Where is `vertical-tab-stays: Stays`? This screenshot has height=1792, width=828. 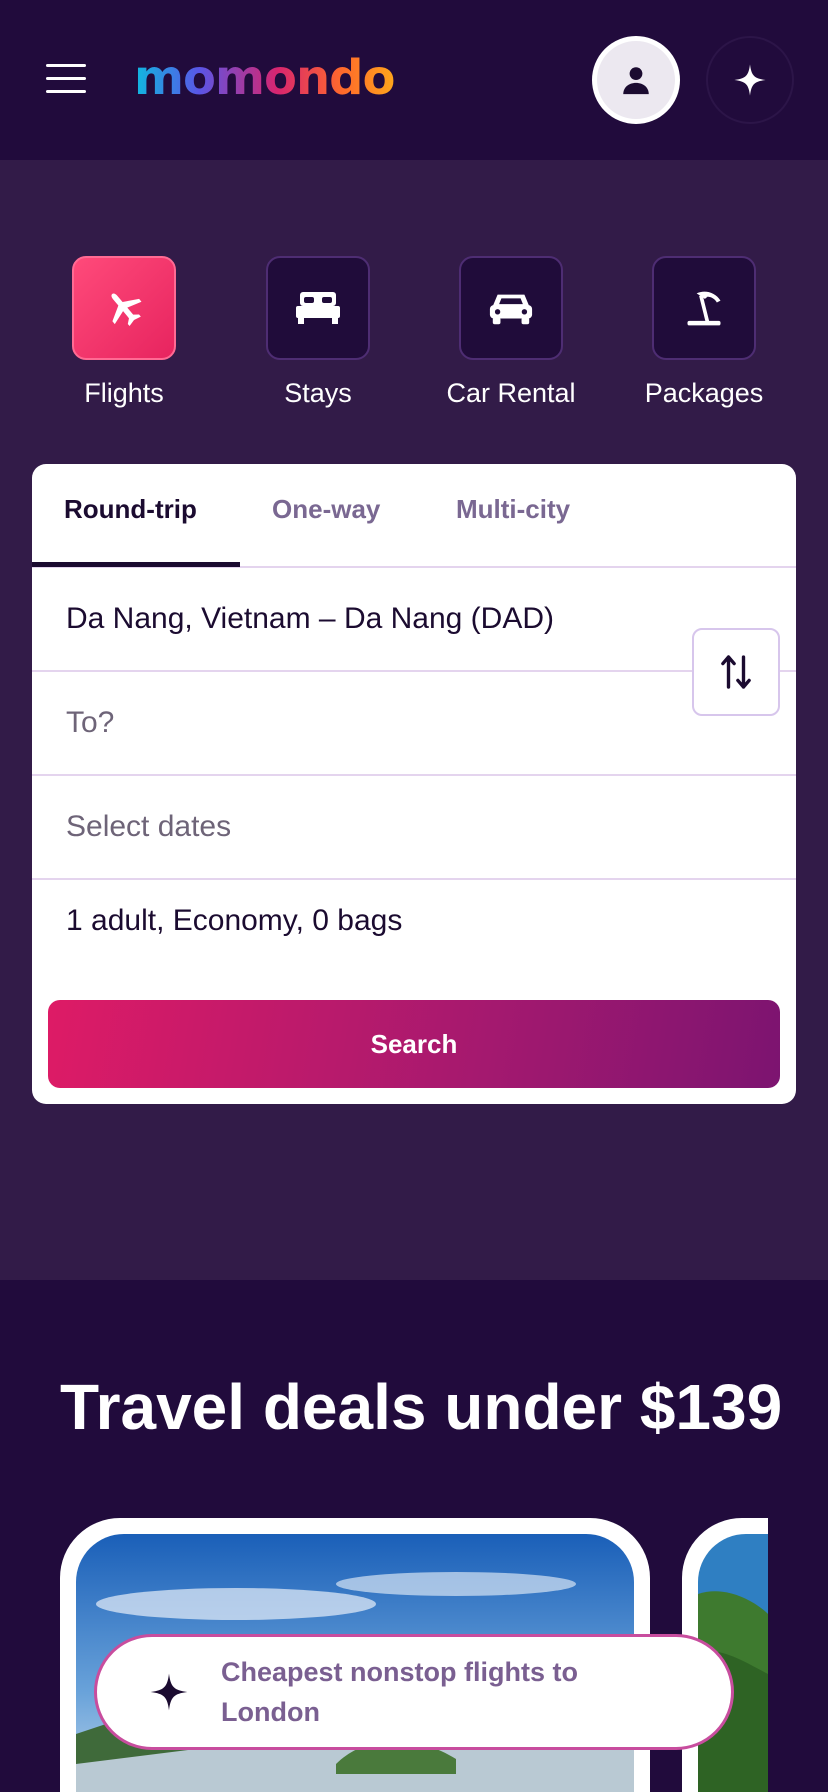
vertical-tab-stays: Stays is located at coordinates (318, 332).